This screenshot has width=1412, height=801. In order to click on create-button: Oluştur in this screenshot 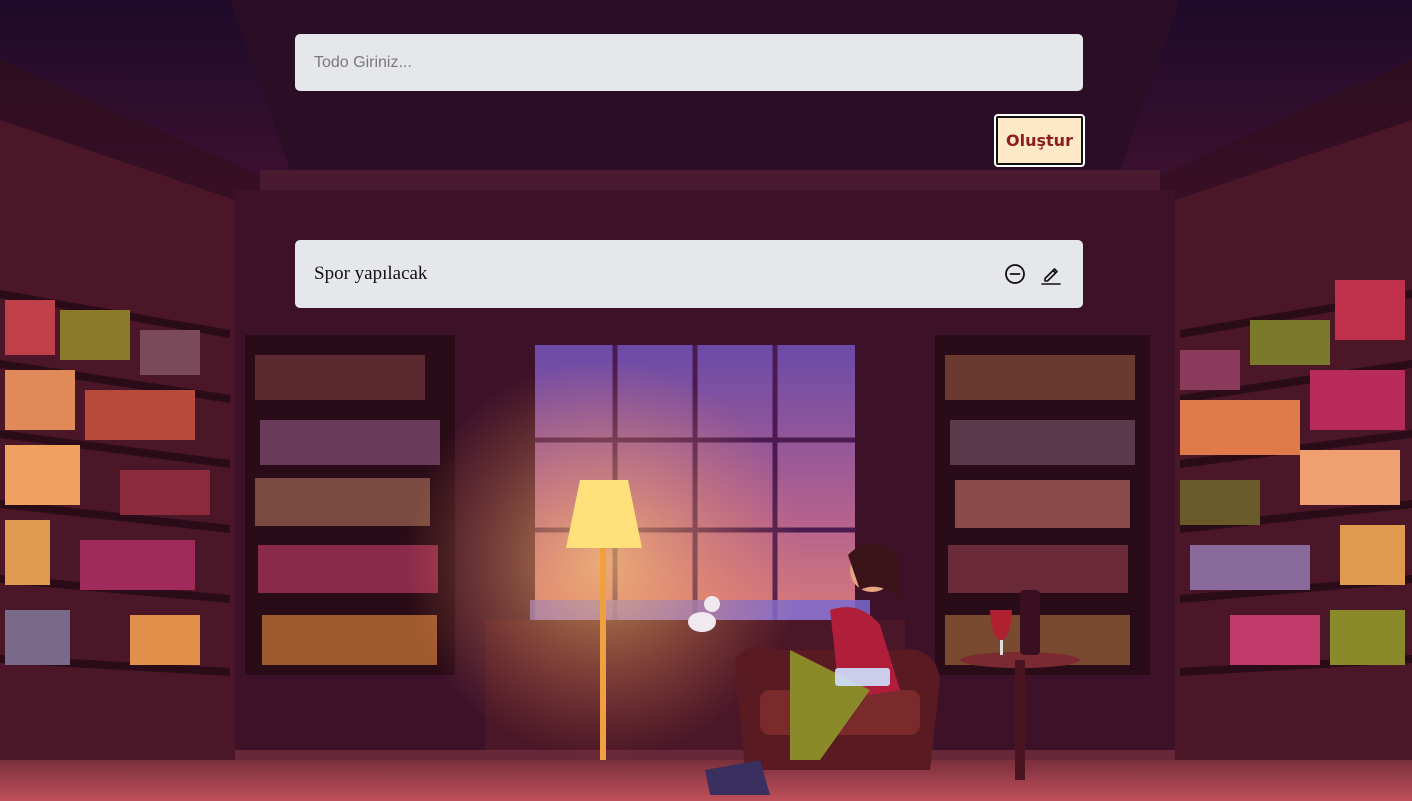, I will do `click(1039, 140)`.